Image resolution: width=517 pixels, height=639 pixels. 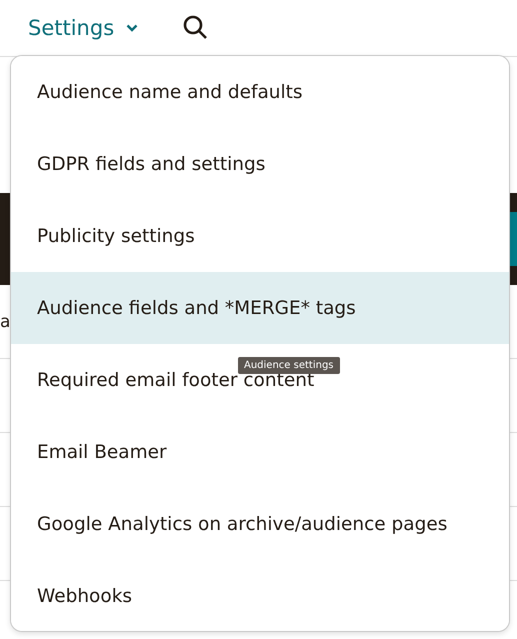 I want to click on menu-item: GDPR fields and settings, so click(x=260, y=164).